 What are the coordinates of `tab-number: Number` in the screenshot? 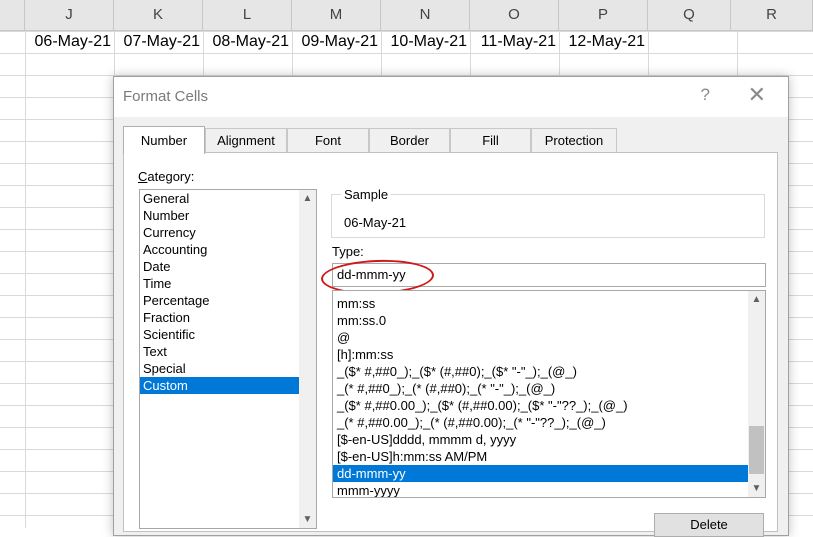 It's located at (164, 140).